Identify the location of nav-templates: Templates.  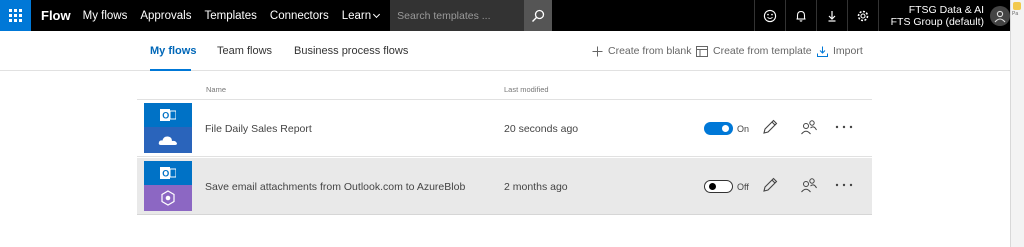
(230, 16).